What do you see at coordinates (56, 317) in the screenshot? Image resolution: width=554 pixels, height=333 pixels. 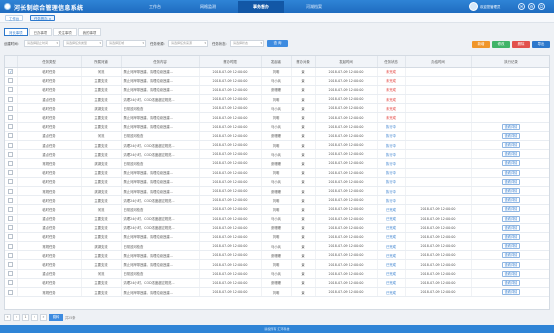 I see `page-go-button: 跳转` at bounding box center [56, 317].